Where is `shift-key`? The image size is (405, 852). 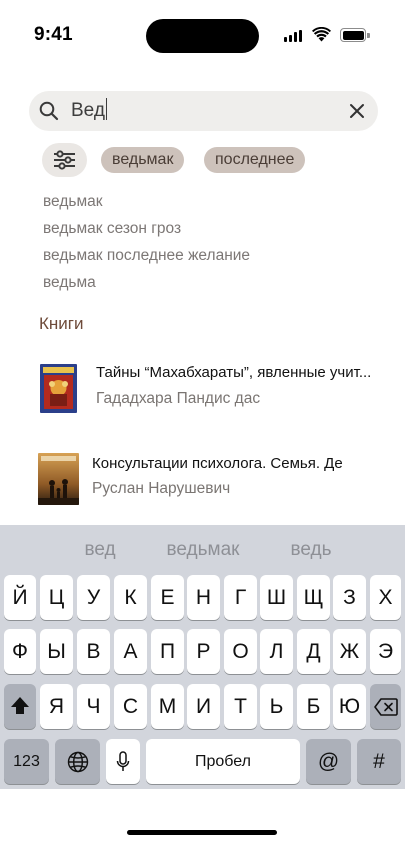
shift-key is located at coordinates (20, 706).